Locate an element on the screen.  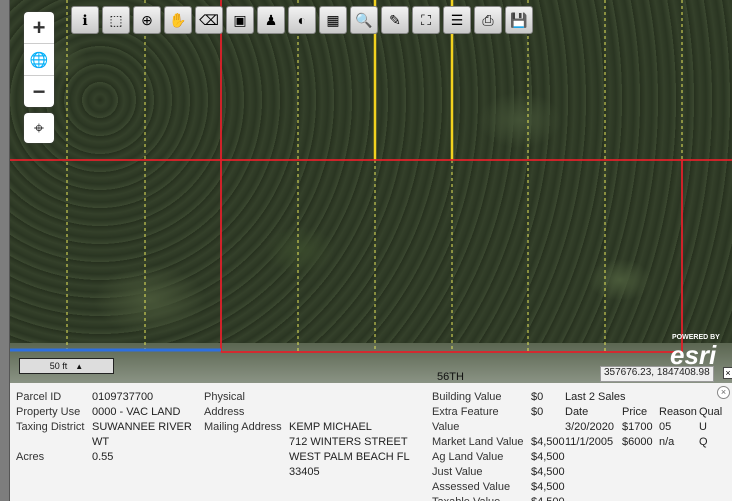
left-edge-bar is located at coordinates (5, 250).